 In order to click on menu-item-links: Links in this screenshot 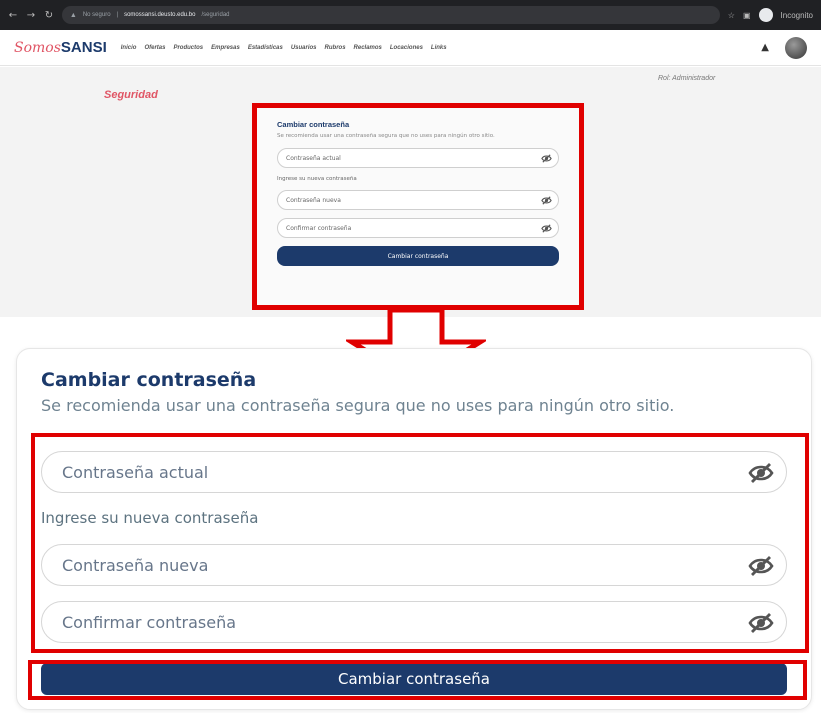, I will do `click(439, 48)`.